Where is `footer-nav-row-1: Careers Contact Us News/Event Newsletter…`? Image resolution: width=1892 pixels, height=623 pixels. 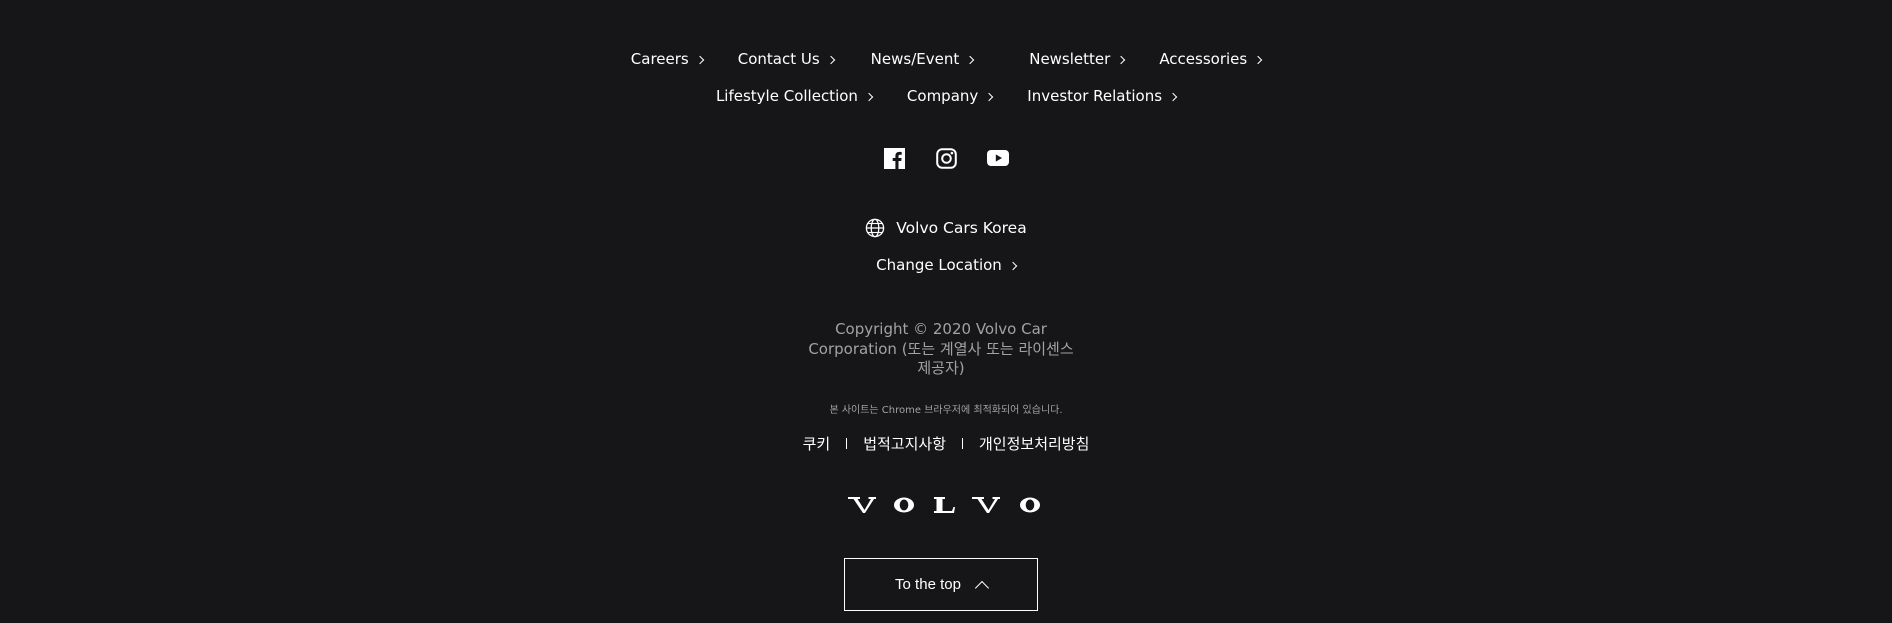
footer-nav-row-1: Careers Contact Us News/Event Newsletter… is located at coordinates (946, 59).